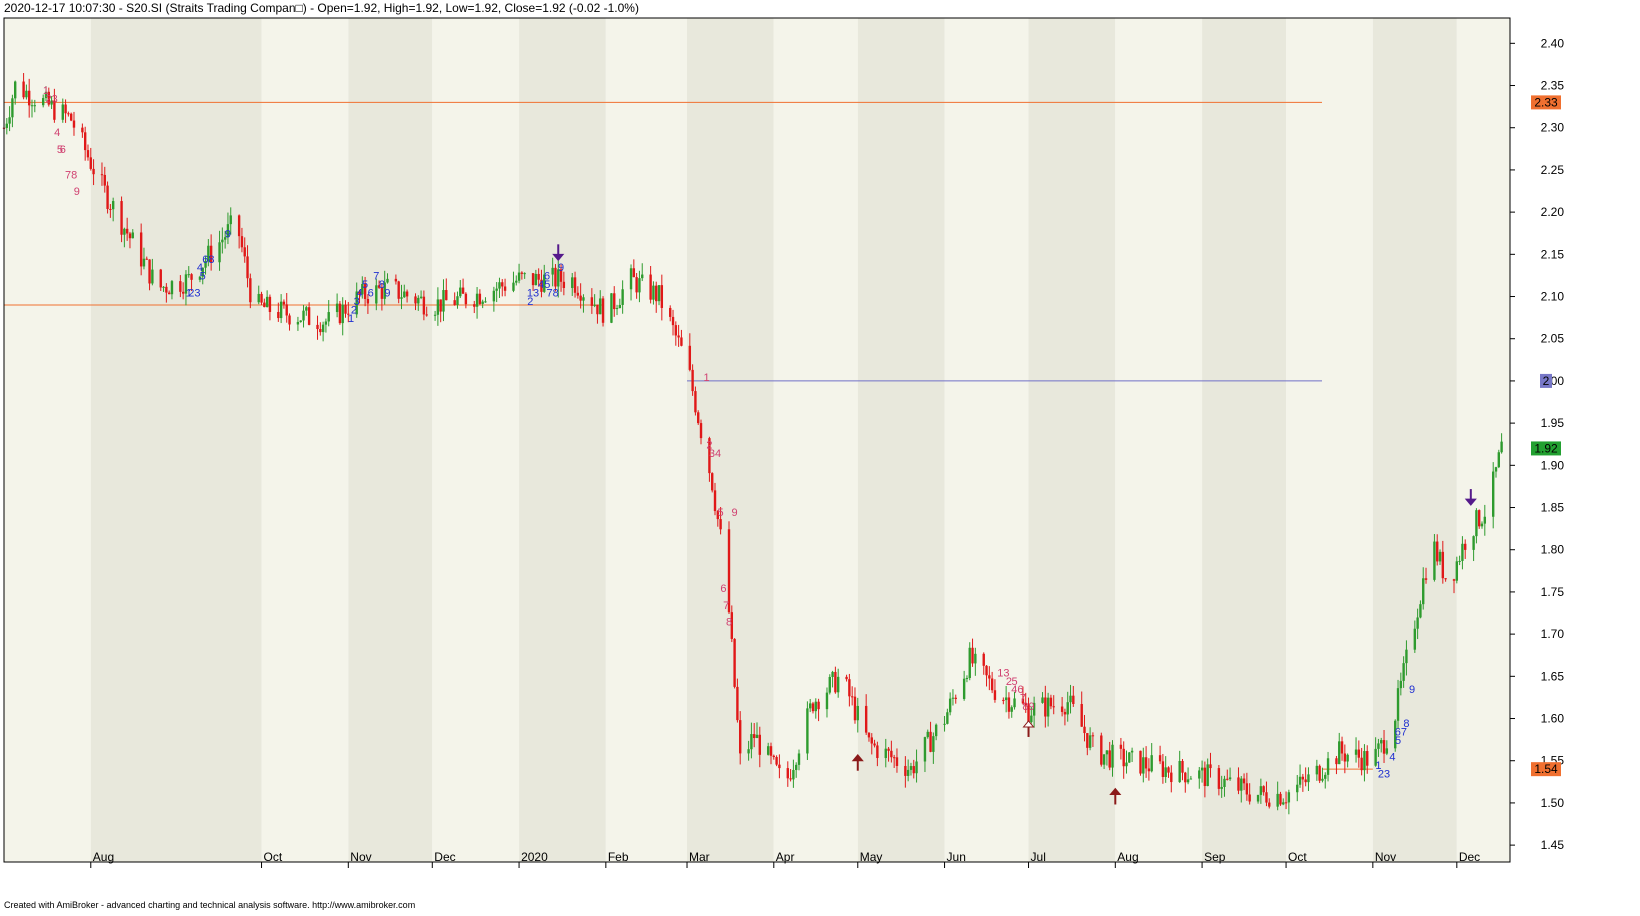 The image size is (1640, 916). What do you see at coordinates (1546, 769) in the screenshot?
I see `price-label-text: 1.54` at bounding box center [1546, 769].